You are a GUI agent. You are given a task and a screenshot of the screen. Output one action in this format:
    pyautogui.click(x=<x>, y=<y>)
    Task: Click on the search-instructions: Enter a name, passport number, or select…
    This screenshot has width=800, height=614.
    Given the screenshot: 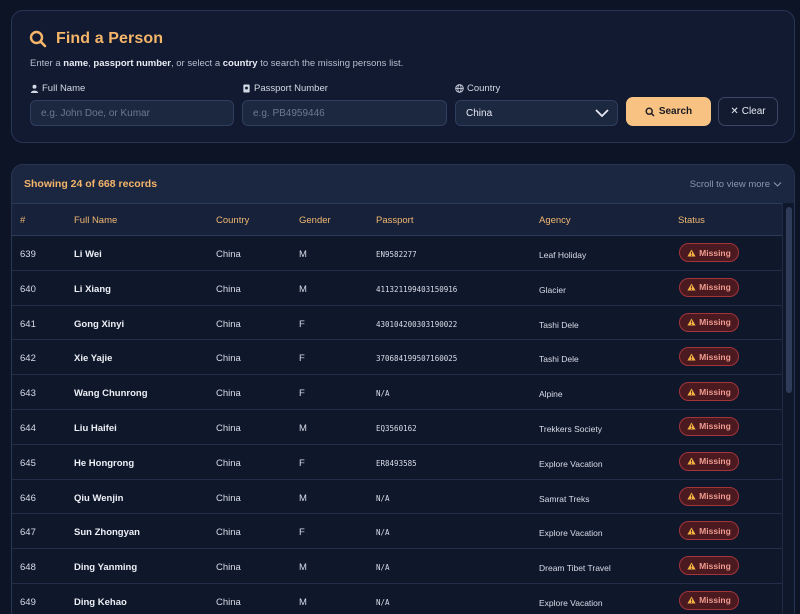 What is the action you would take?
    pyautogui.click(x=217, y=63)
    